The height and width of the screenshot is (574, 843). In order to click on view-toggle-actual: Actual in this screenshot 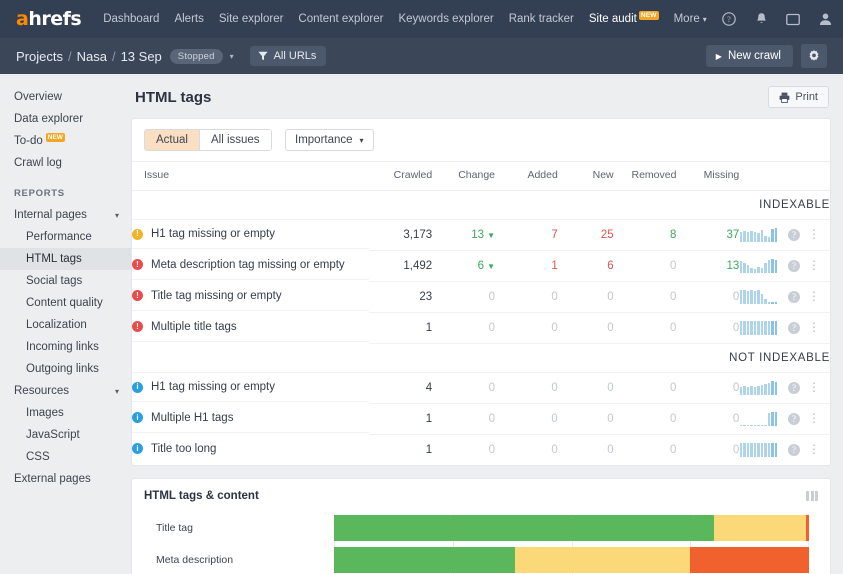, I will do `click(172, 140)`.